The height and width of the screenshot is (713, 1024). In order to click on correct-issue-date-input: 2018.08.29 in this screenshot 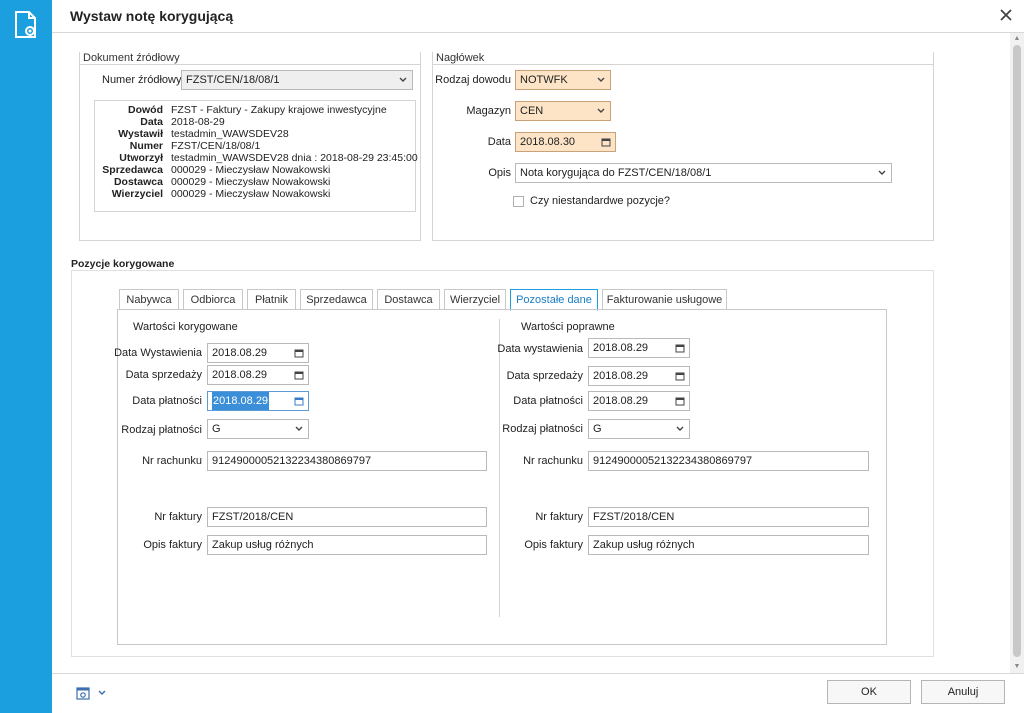, I will do `click(639, 348)`.